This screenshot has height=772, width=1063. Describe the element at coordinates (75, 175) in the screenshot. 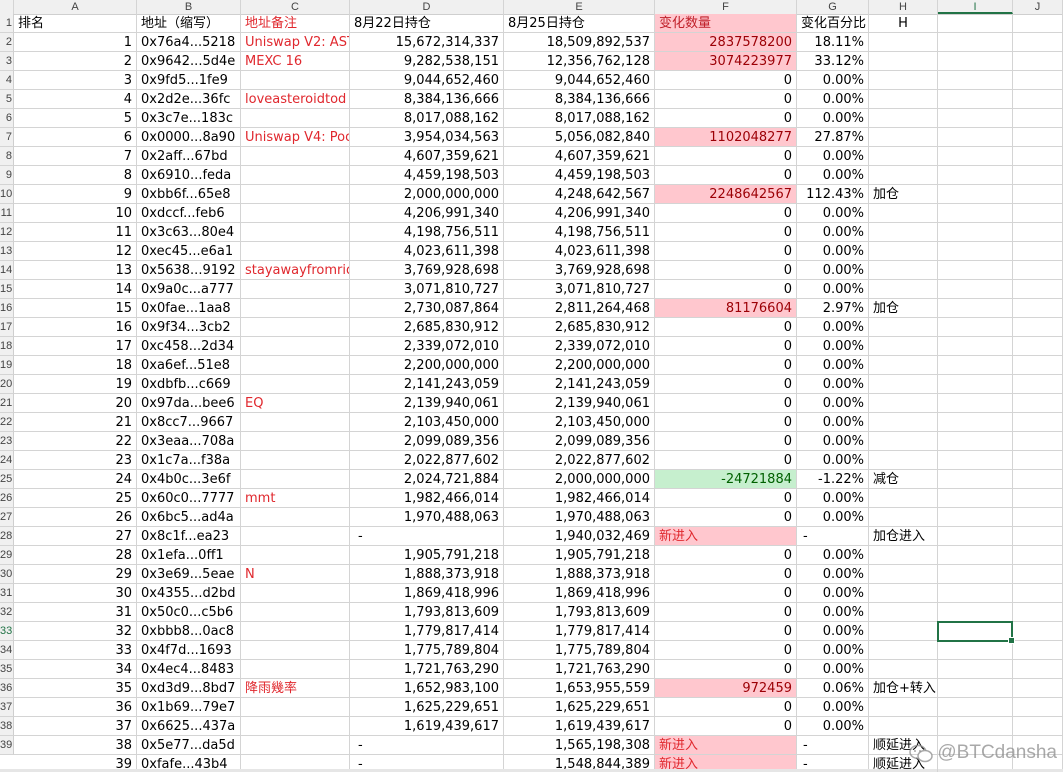

I see `rank-cell: 8` at that location.